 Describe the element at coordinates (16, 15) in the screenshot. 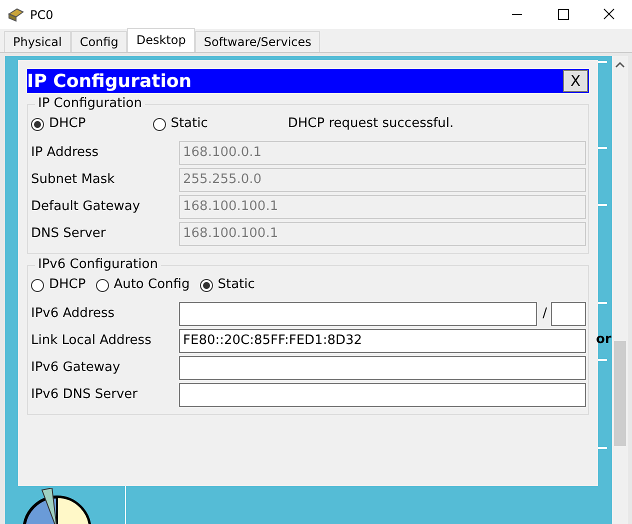

I see `app-icon` at that location.